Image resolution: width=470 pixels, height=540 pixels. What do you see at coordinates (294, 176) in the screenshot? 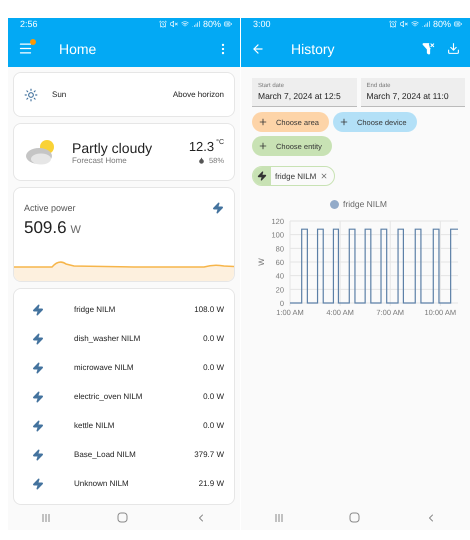
I see `entity-chip: fridge NILM` at bounding box center [294, 176].